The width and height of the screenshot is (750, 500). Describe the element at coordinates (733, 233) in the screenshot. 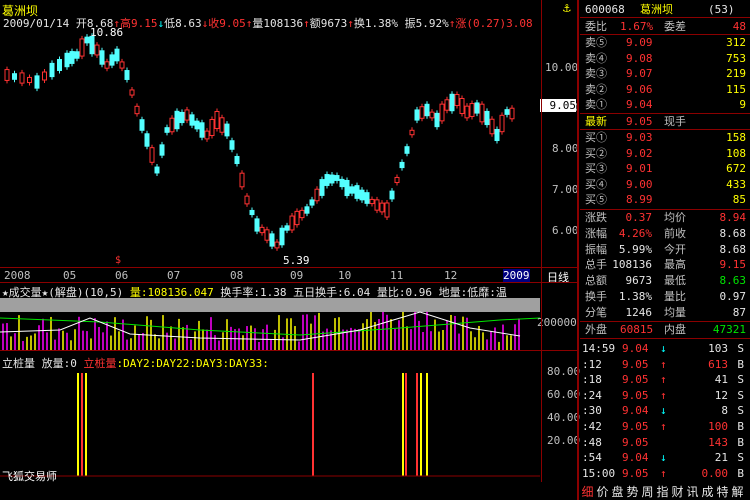

I see `stat-value: 8.68` at that location.